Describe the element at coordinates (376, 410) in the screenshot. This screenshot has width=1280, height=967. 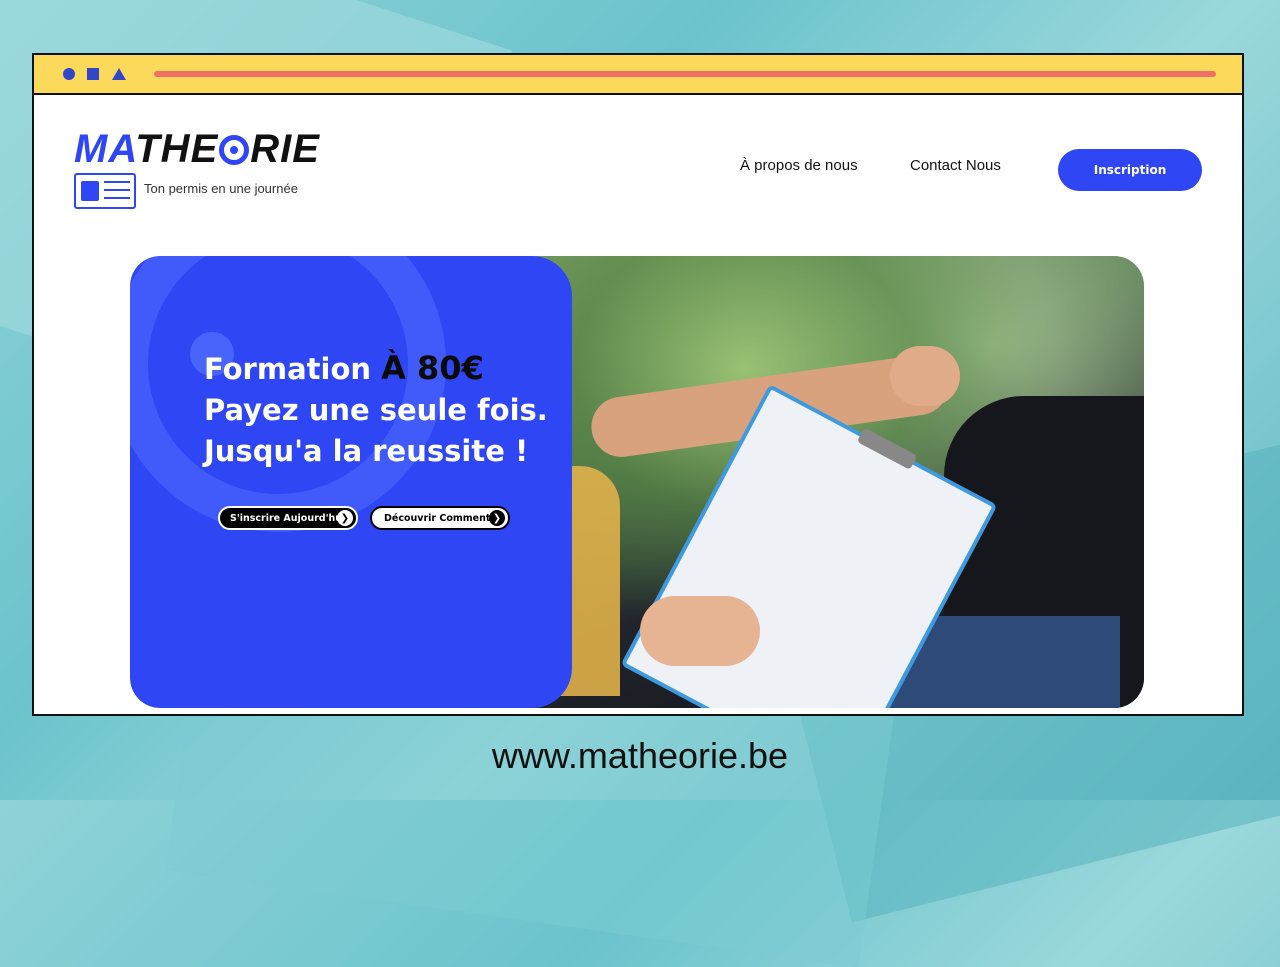
I see `headline-line2: Payez une seule fois.` at that location.